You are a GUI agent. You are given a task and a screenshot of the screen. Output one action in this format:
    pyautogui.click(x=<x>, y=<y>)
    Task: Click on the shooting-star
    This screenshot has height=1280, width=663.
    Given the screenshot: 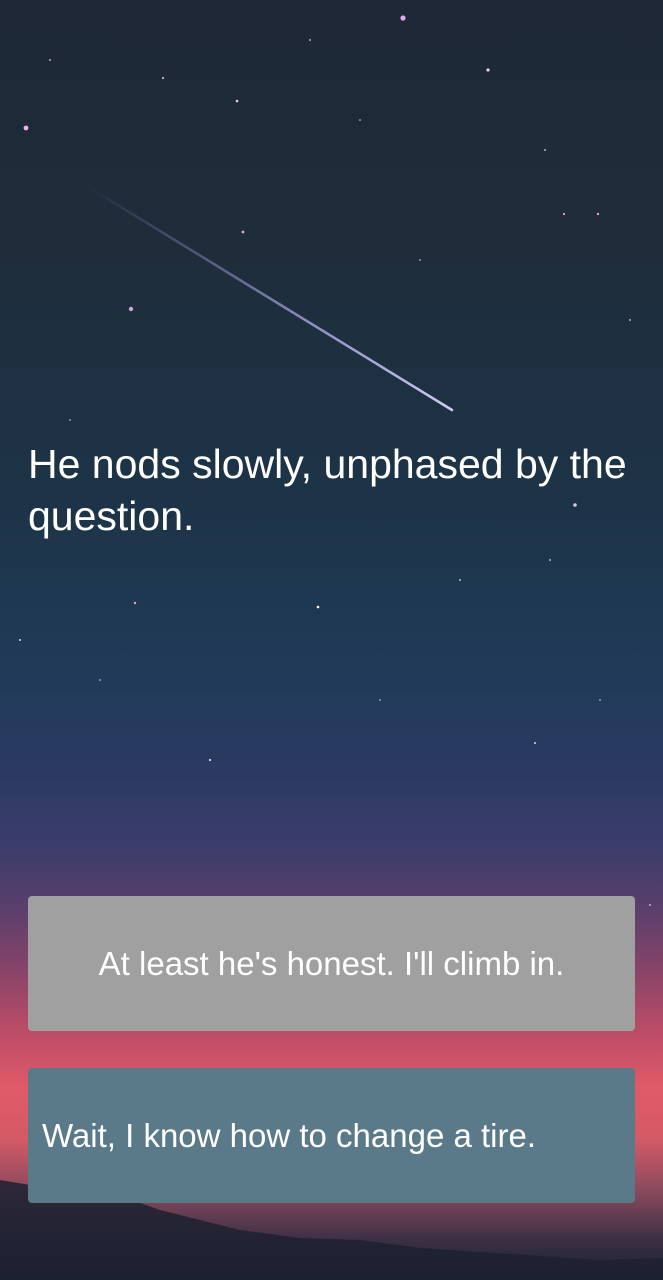 What is the action you would take?
    pyautogui.click(x=268, y=297)
    